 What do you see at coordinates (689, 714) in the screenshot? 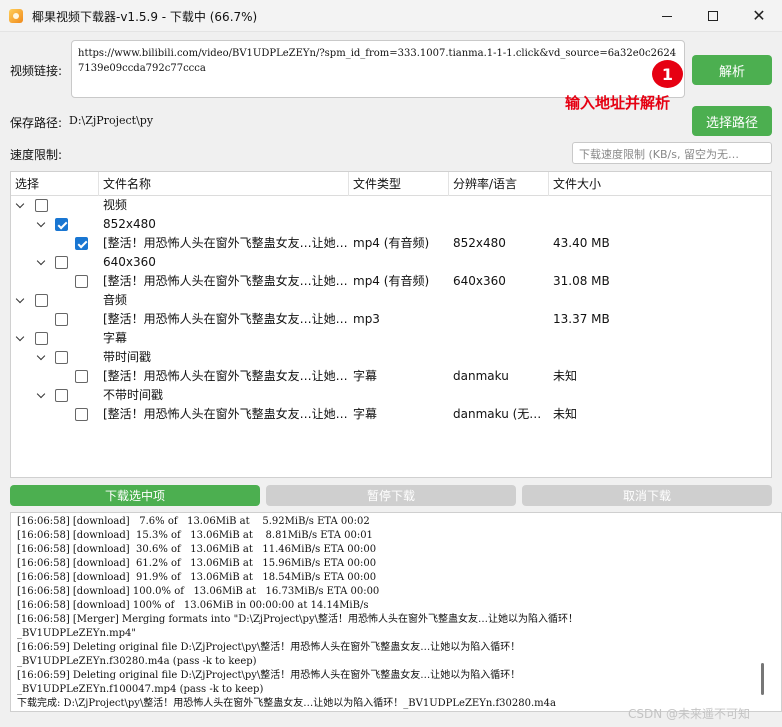
I see `watermark: CSDN @未来遥不可知` at bounding box center [689, 714].